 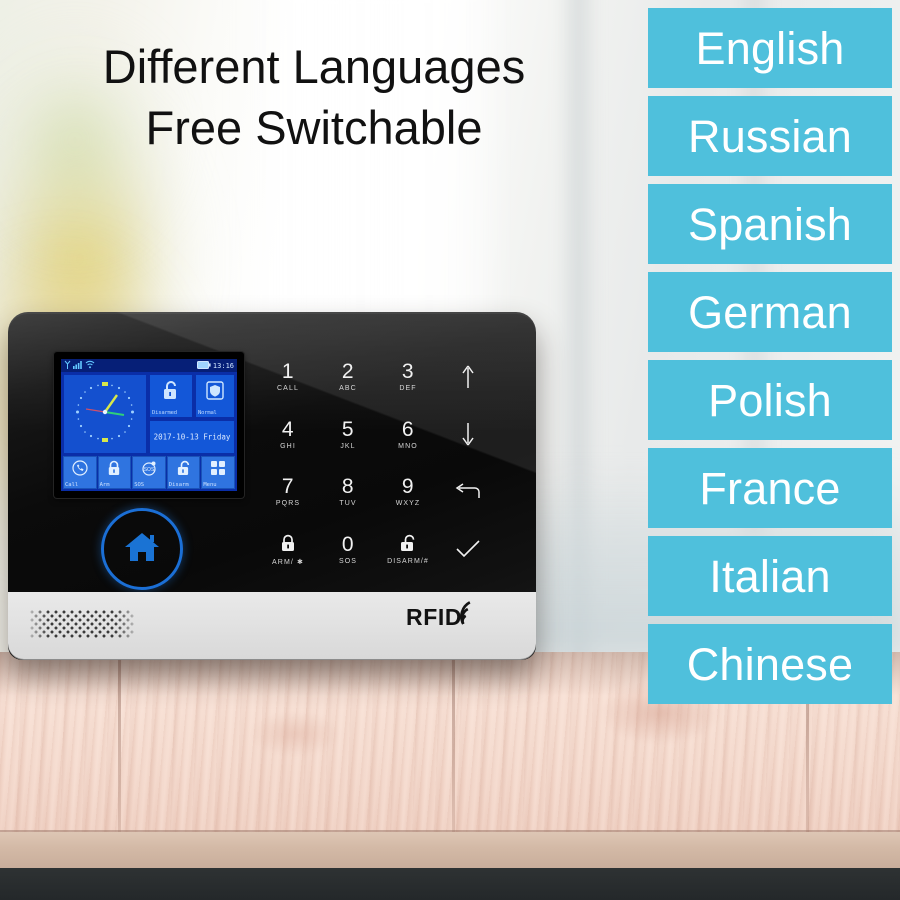 I want to click on grid-menu-icon, so click(x=218, y=470).